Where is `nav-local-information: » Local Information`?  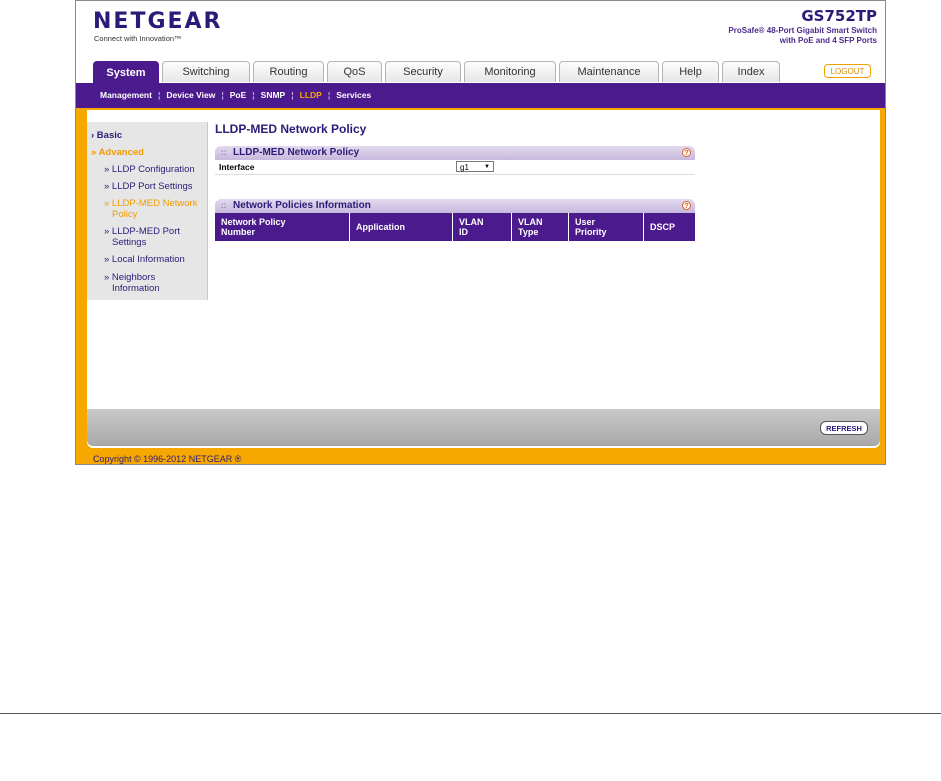
nav-local-information: » Local Information is located at coordinates (144, 259).